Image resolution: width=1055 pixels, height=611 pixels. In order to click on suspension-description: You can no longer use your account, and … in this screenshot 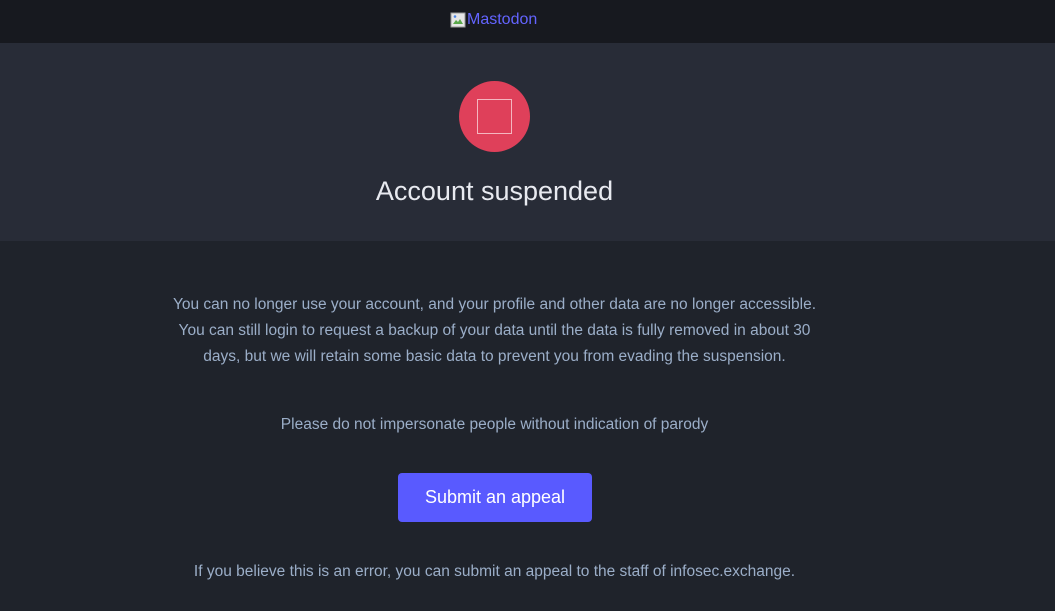, I will do `click(494, 330)`.